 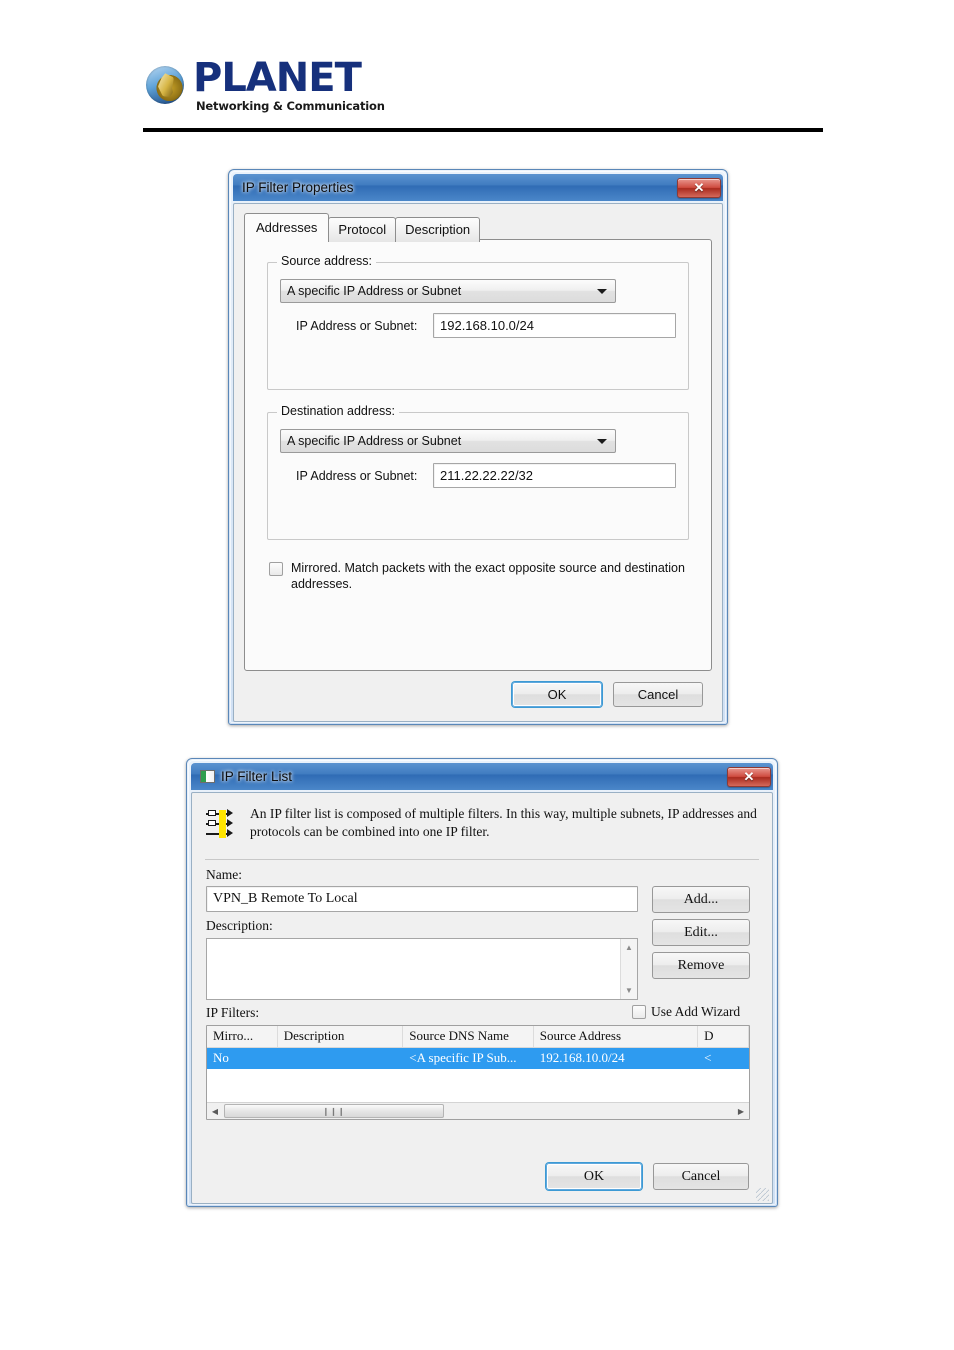 I want to click on titlebar: IP Filter Properties ✕, so click(x=478, y=187).